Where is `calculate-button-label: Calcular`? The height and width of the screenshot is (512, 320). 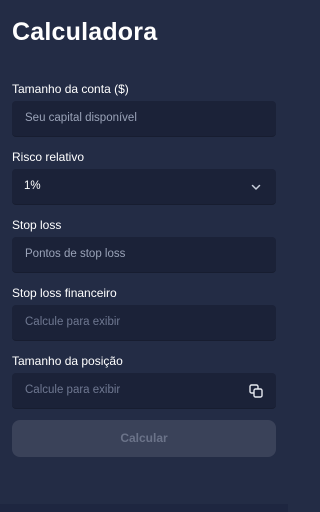
calculate-button-label: Calcular is located at coordinates (144, 438).